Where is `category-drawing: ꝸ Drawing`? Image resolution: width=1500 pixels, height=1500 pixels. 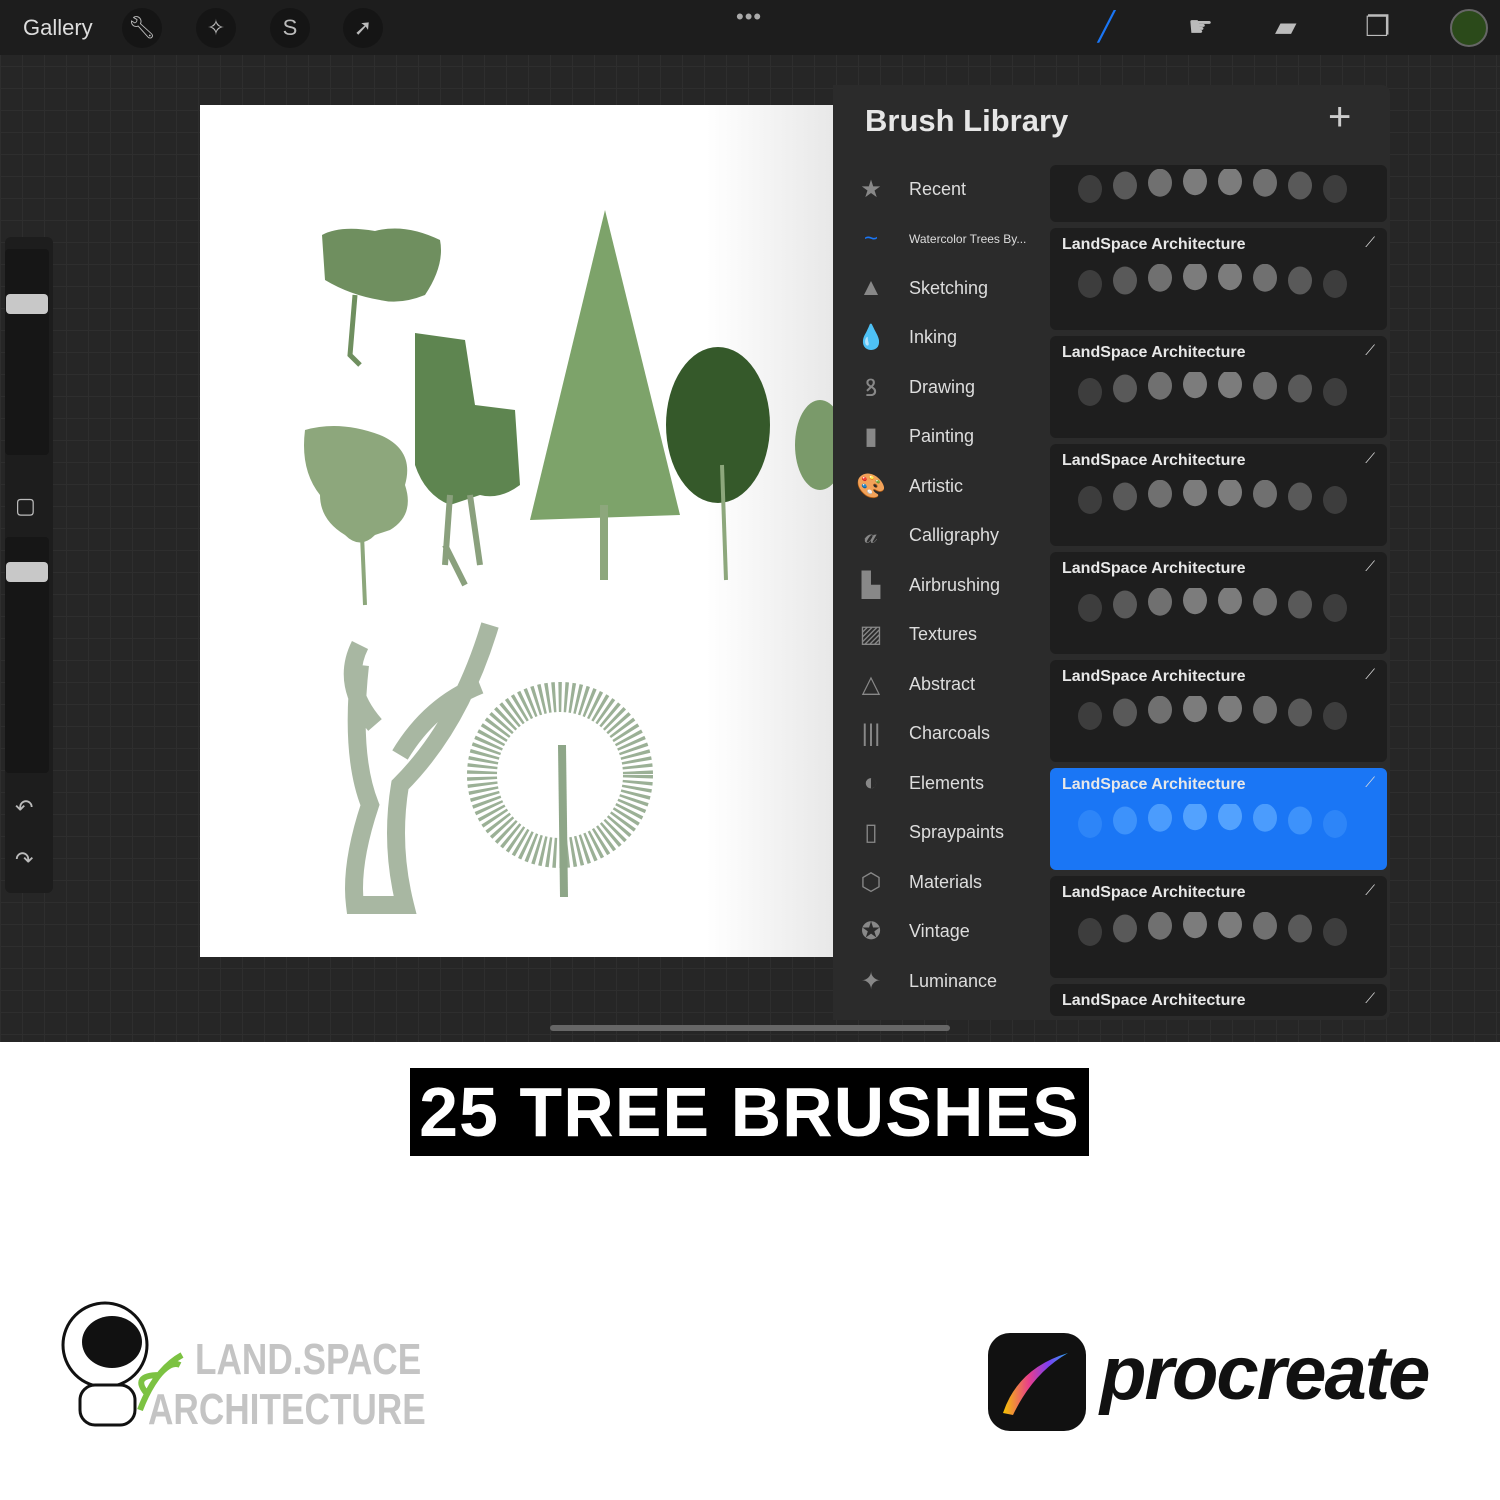 category-drawing: ꝸ Drawing is located at coordinates (941, 387).